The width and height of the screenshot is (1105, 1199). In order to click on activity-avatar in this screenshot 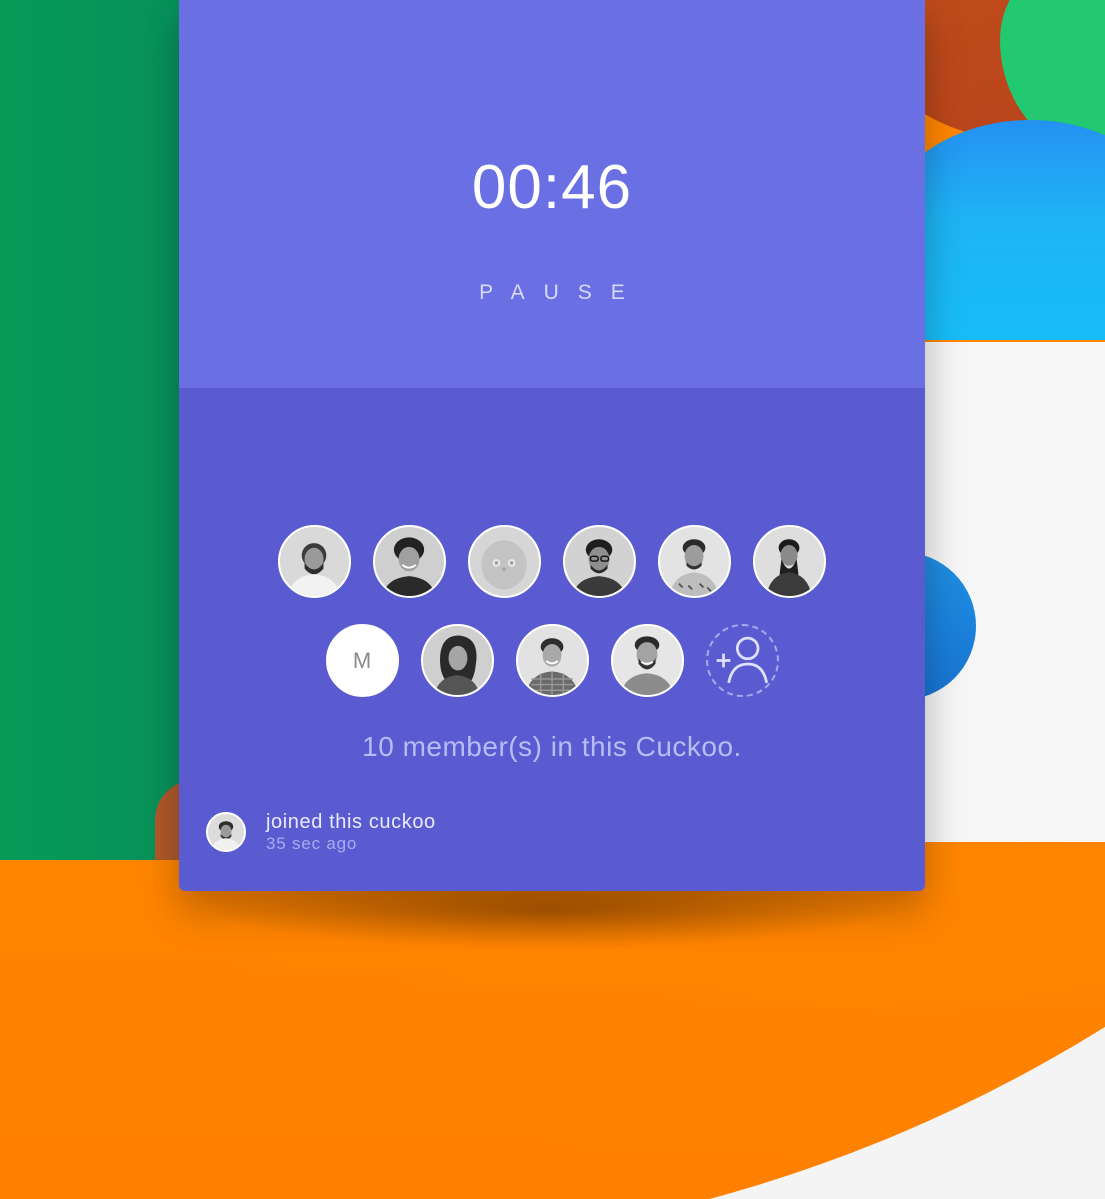, I will do `click(226, 832)`.